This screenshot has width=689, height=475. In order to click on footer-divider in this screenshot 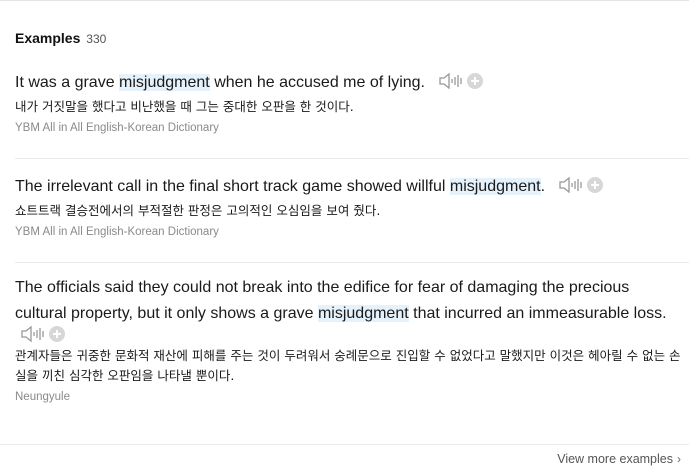, I will do `click(344, 444)`.